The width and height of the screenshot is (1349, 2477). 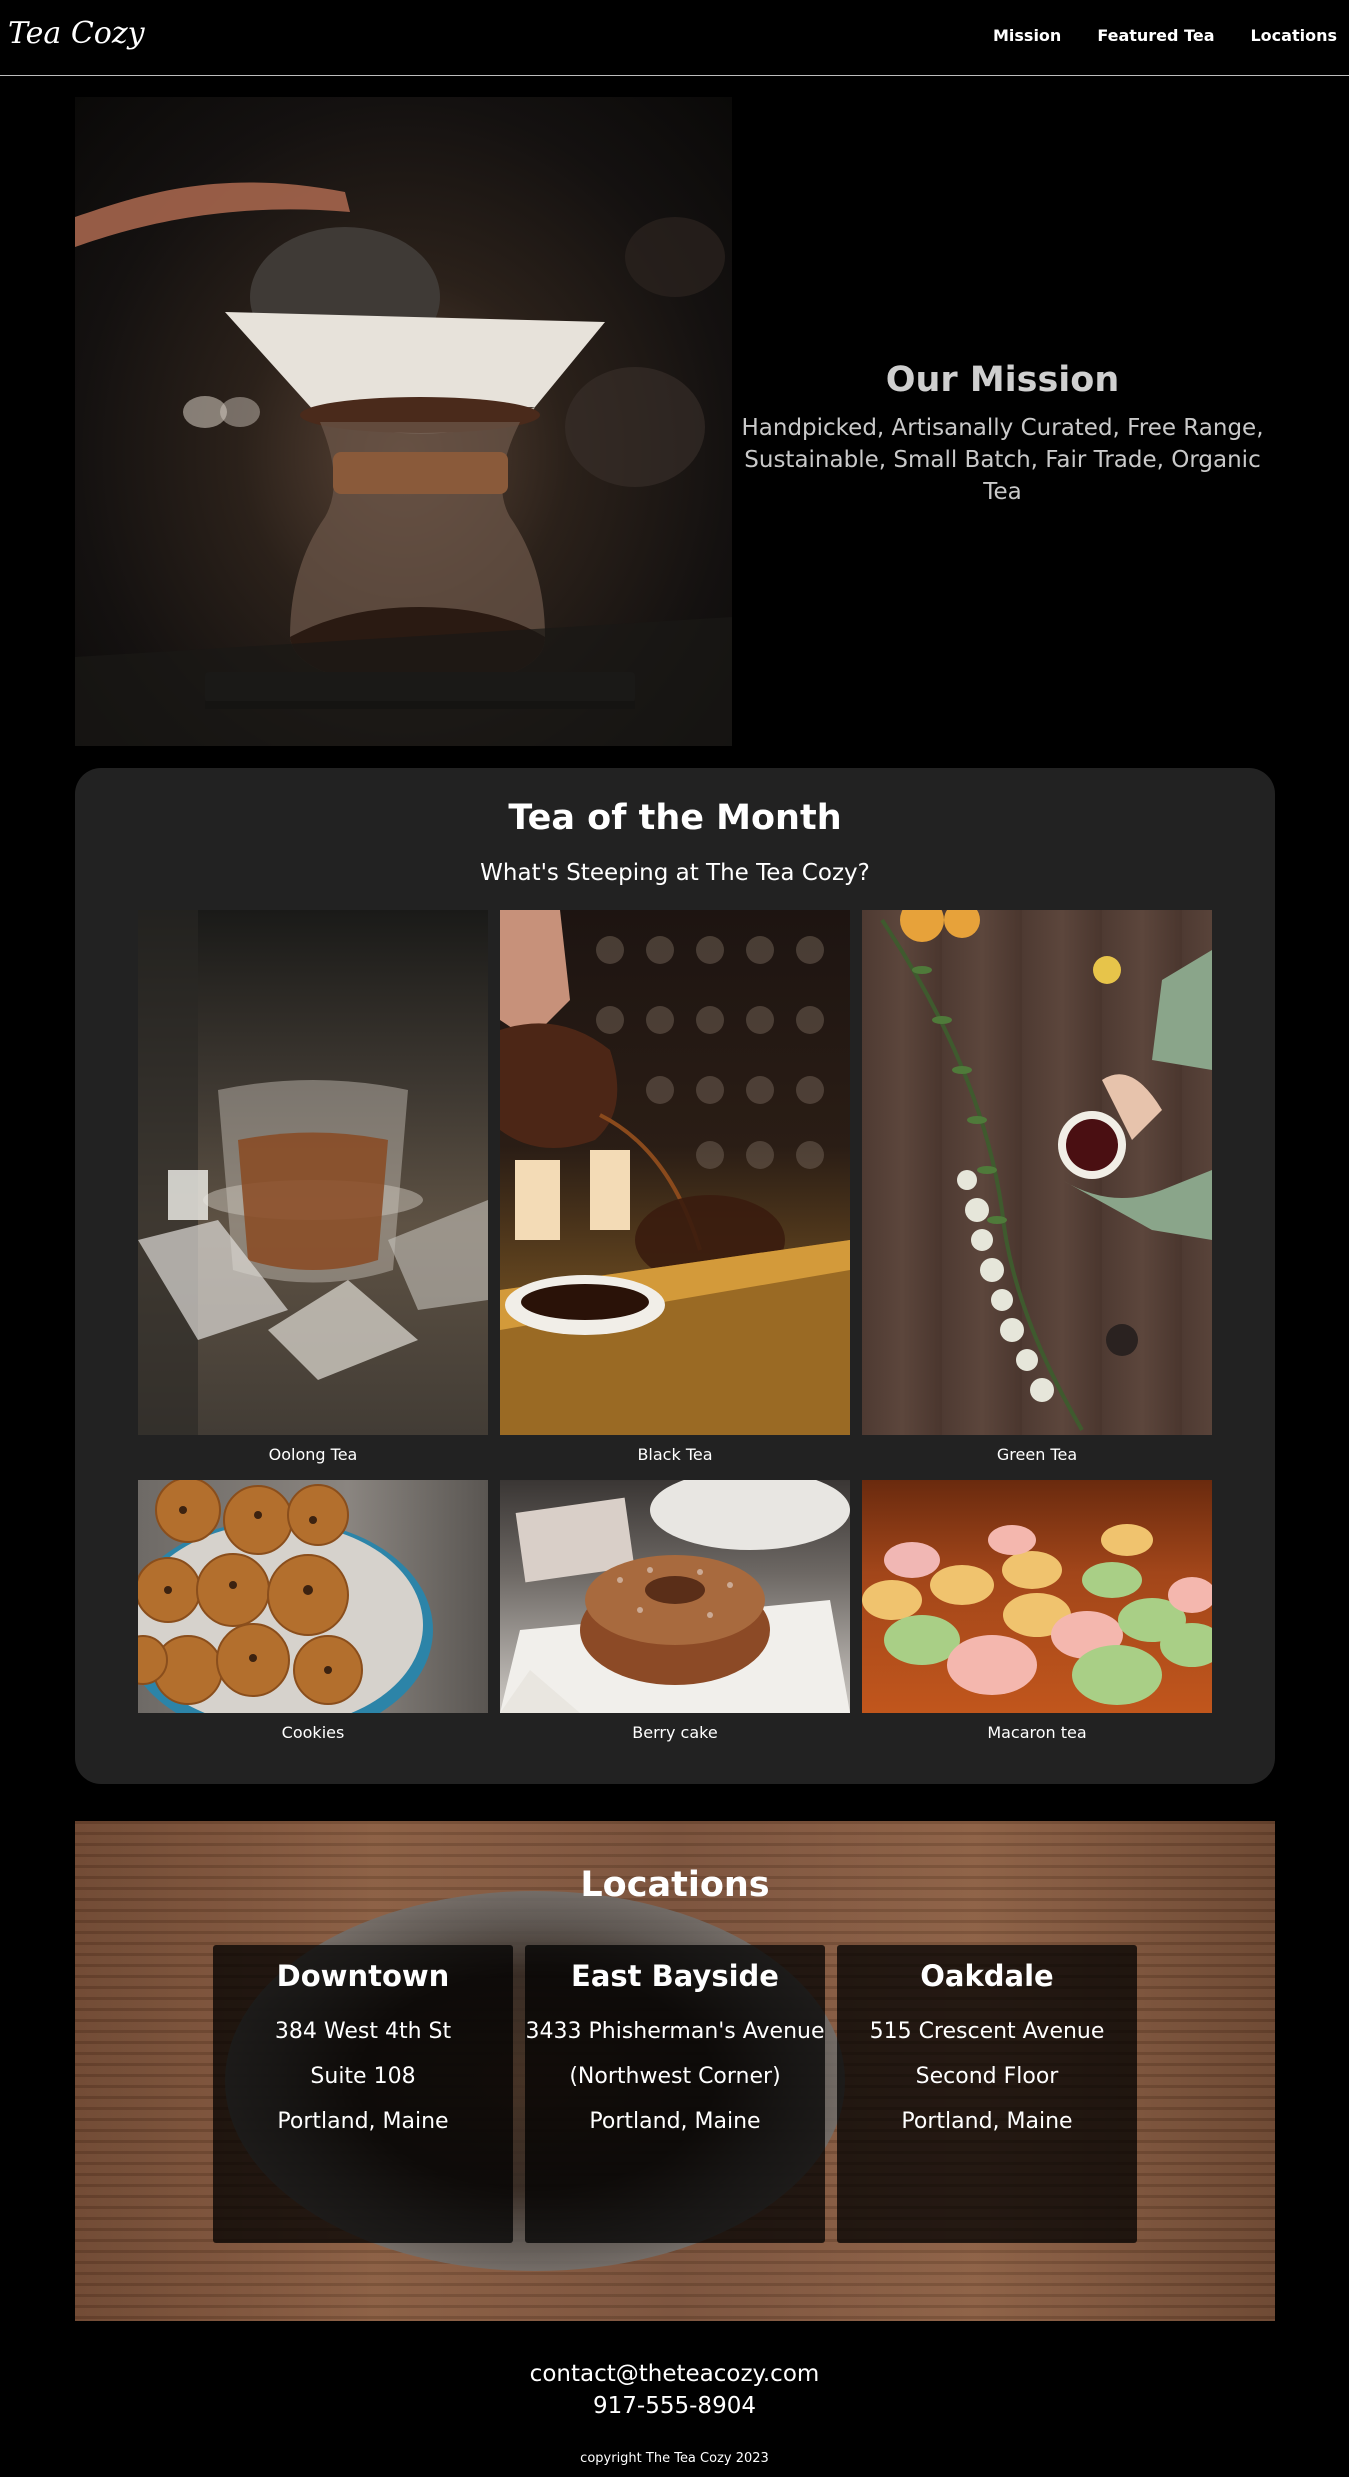 I want to click on tea-caption-green: Green Tea, so click(x=1037, y=1454).